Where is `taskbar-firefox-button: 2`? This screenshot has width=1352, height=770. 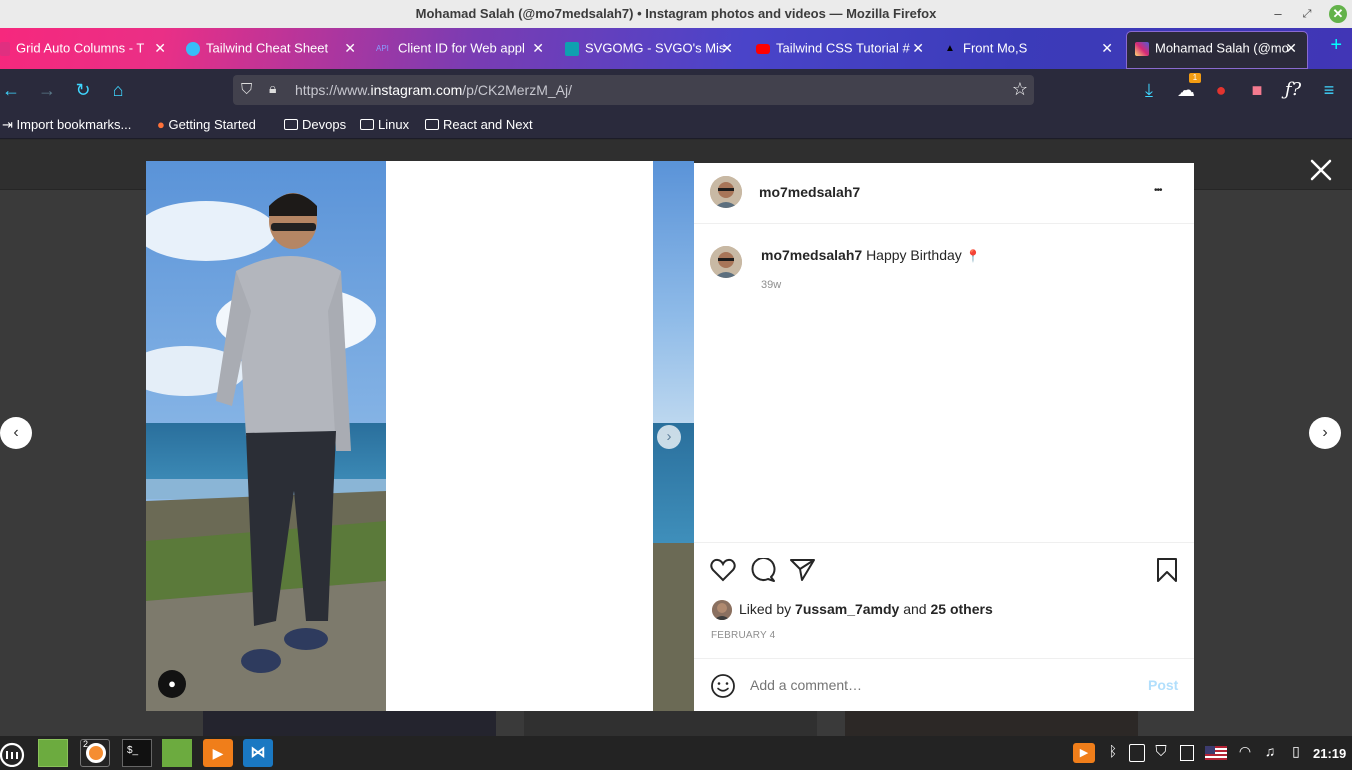 taskbar-firefox-button: 2 is located at coordinates (95, 753).